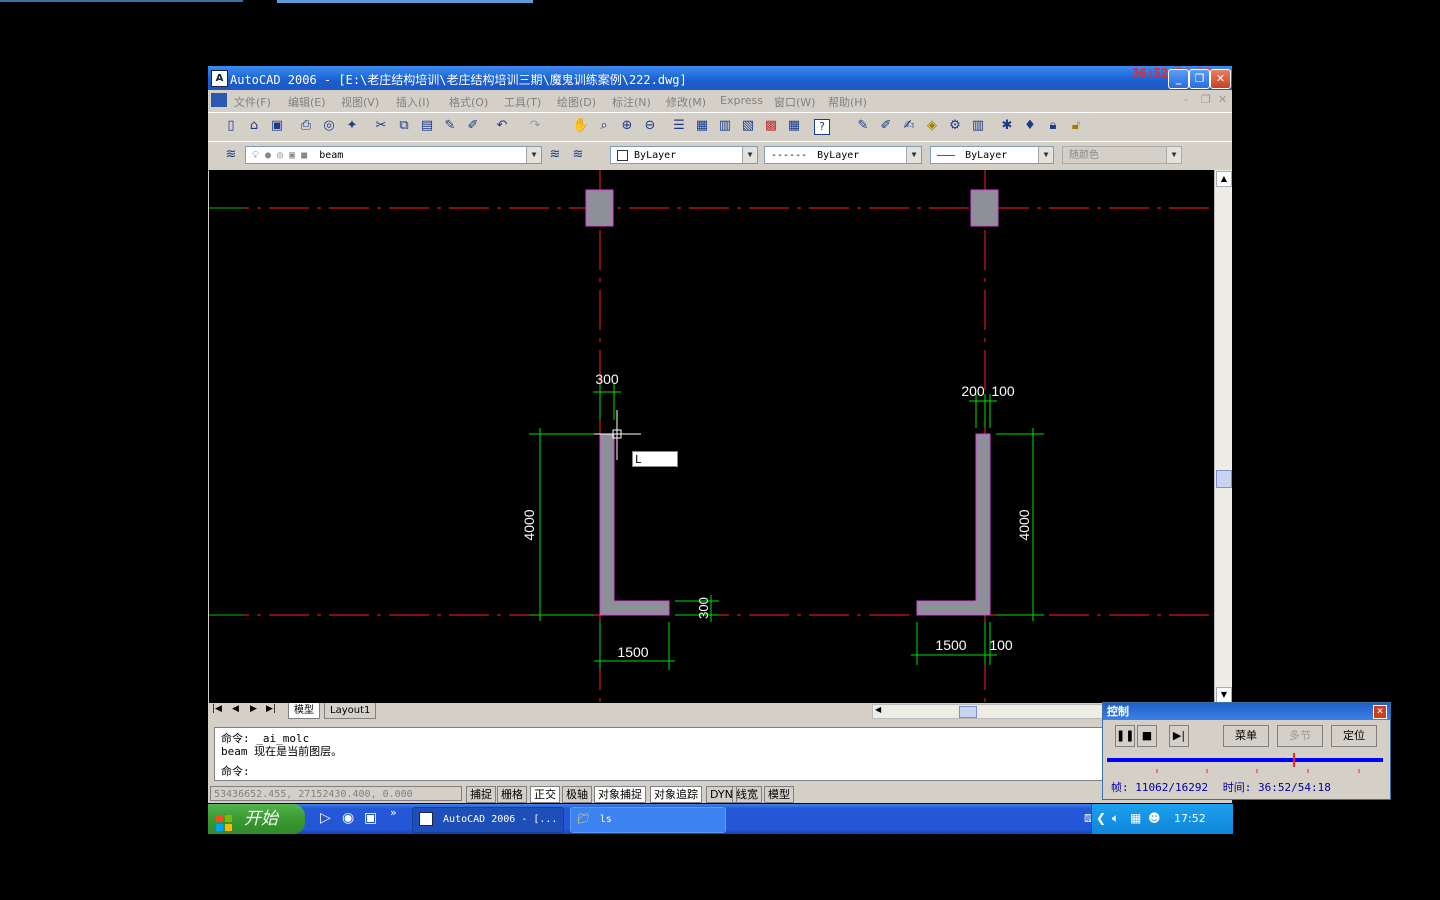 Image resolution: width=1440 pixels, height=900 pixels. Describe the element at coordinates (1115, 818) in the screenshot. I see `tray-volume-icon: 🔈︎` at that location.